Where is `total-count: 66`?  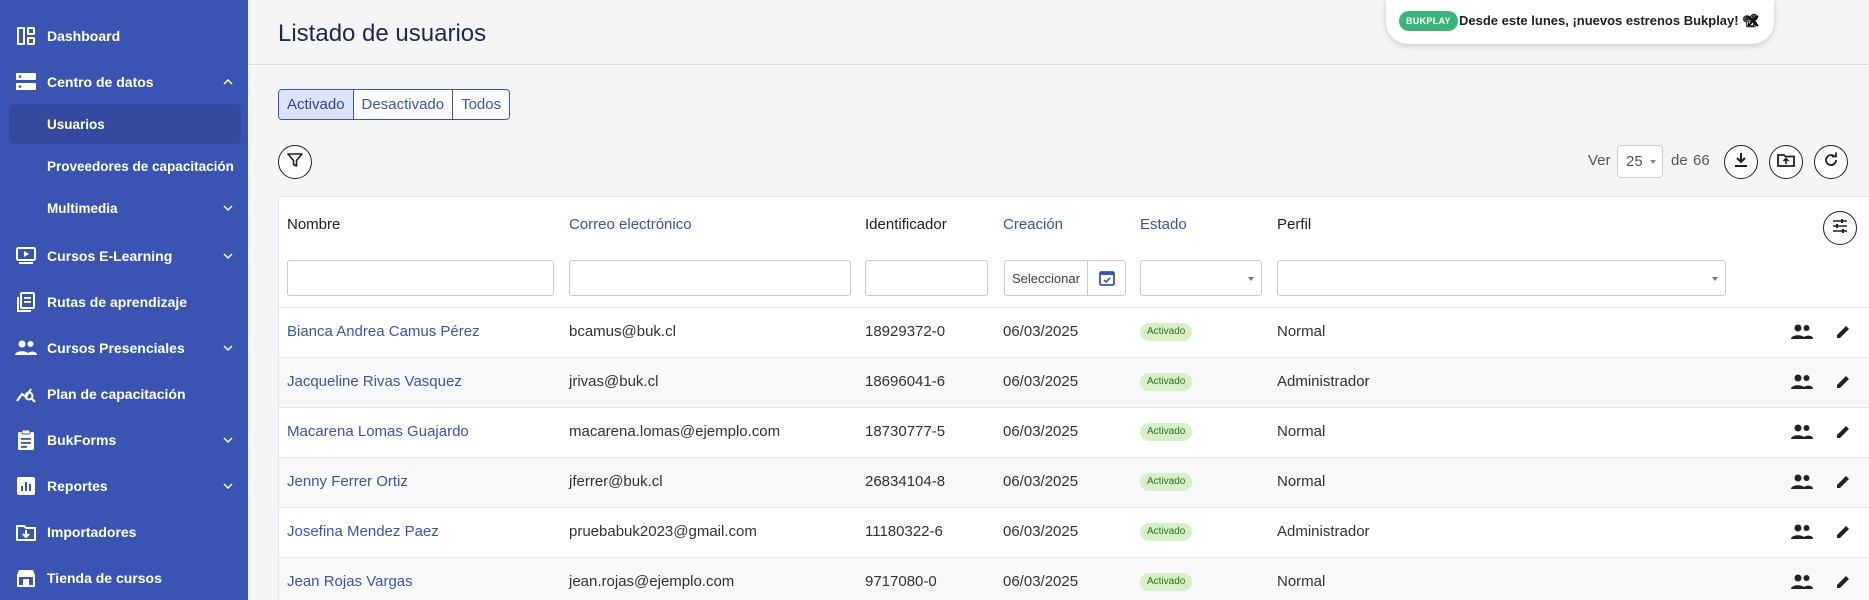 total-count: 66 is located at coordinates (1701, 160).